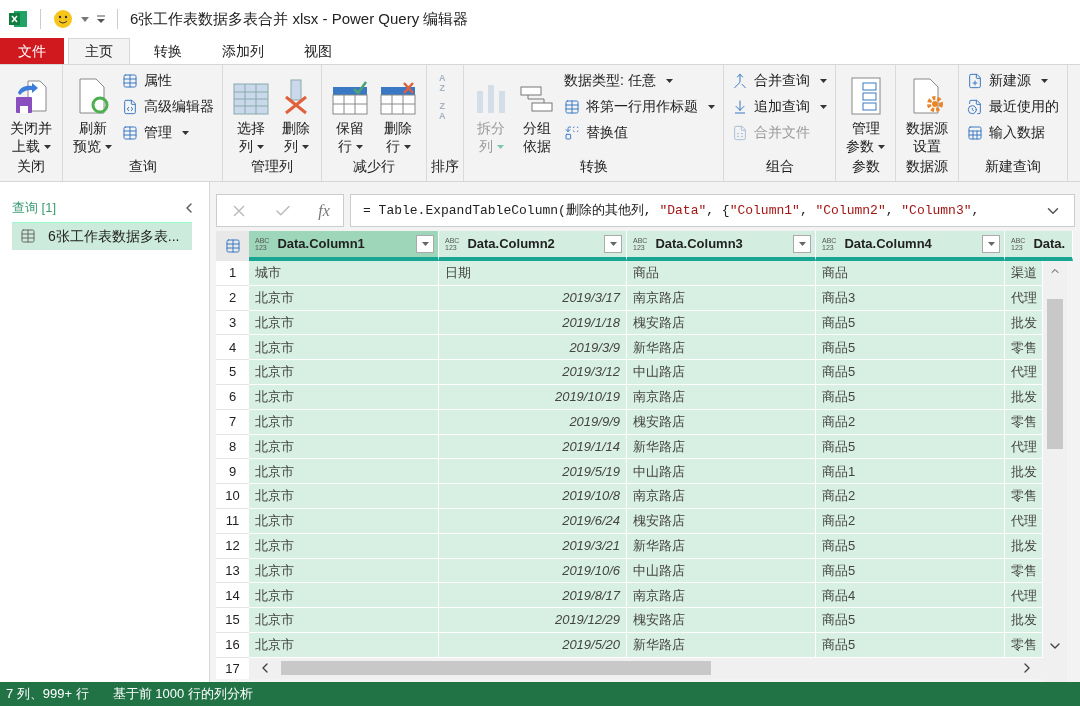  I want to click on table-cell: 渠道, so click(1024, 273).